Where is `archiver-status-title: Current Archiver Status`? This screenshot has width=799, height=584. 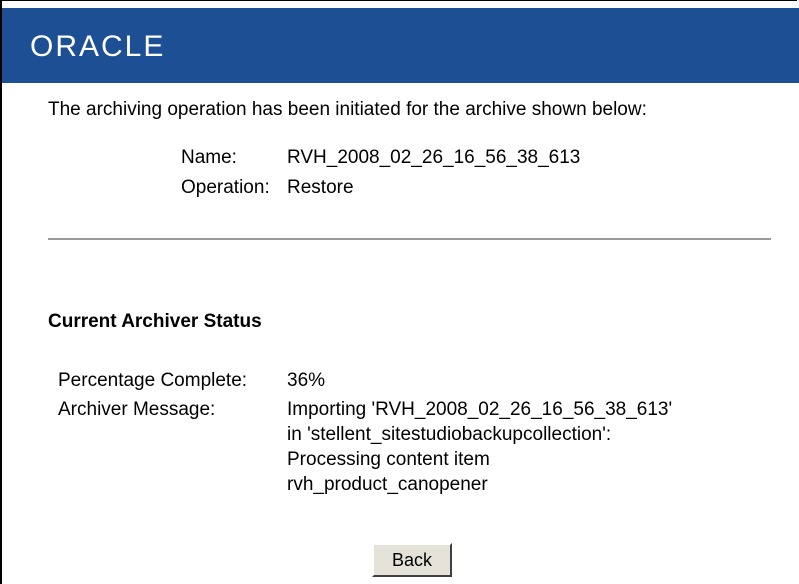
archiver-status-title: Current Archiver Status is located at coordinates (155, 321).